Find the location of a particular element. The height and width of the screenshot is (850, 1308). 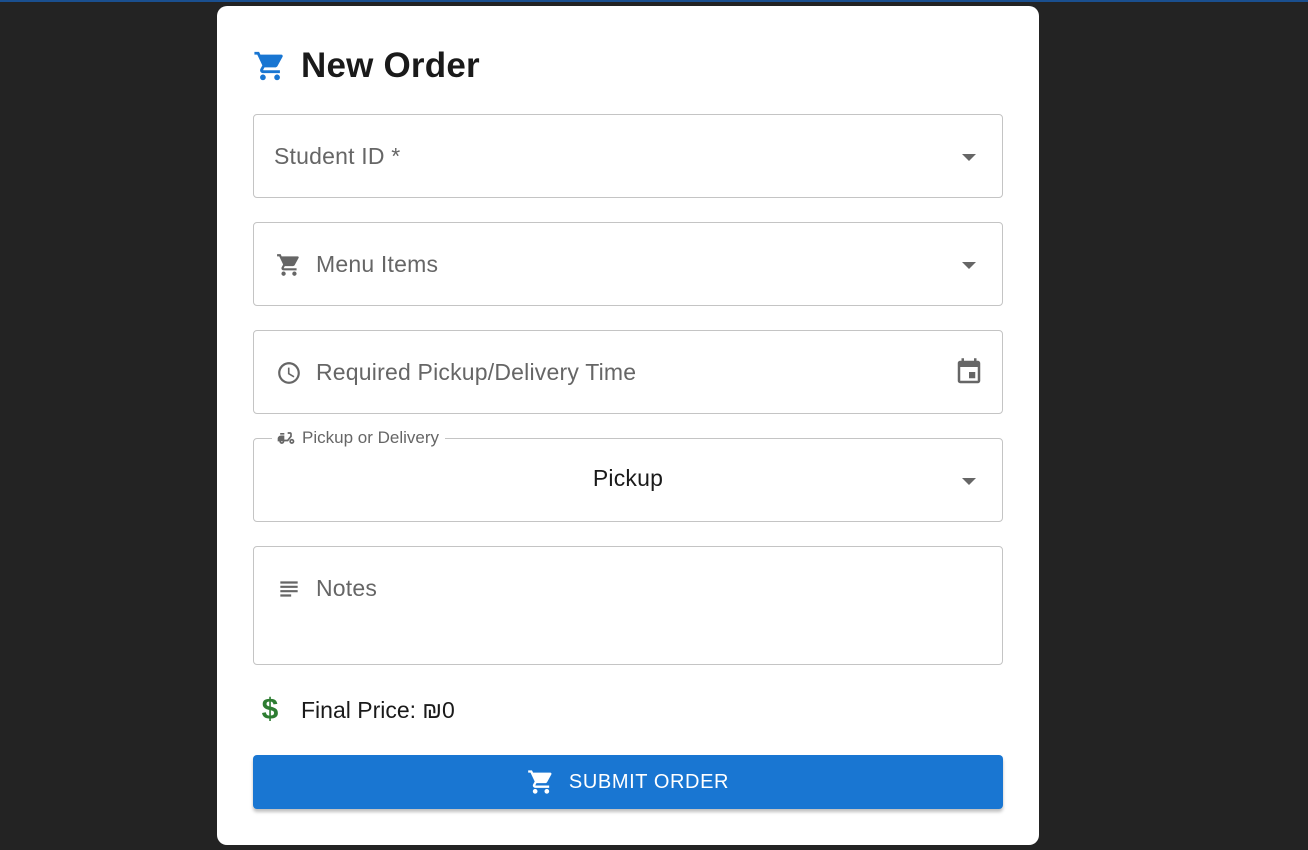

submit-order-button: SUBMIT ORDER is located at coordinates (628, 782).